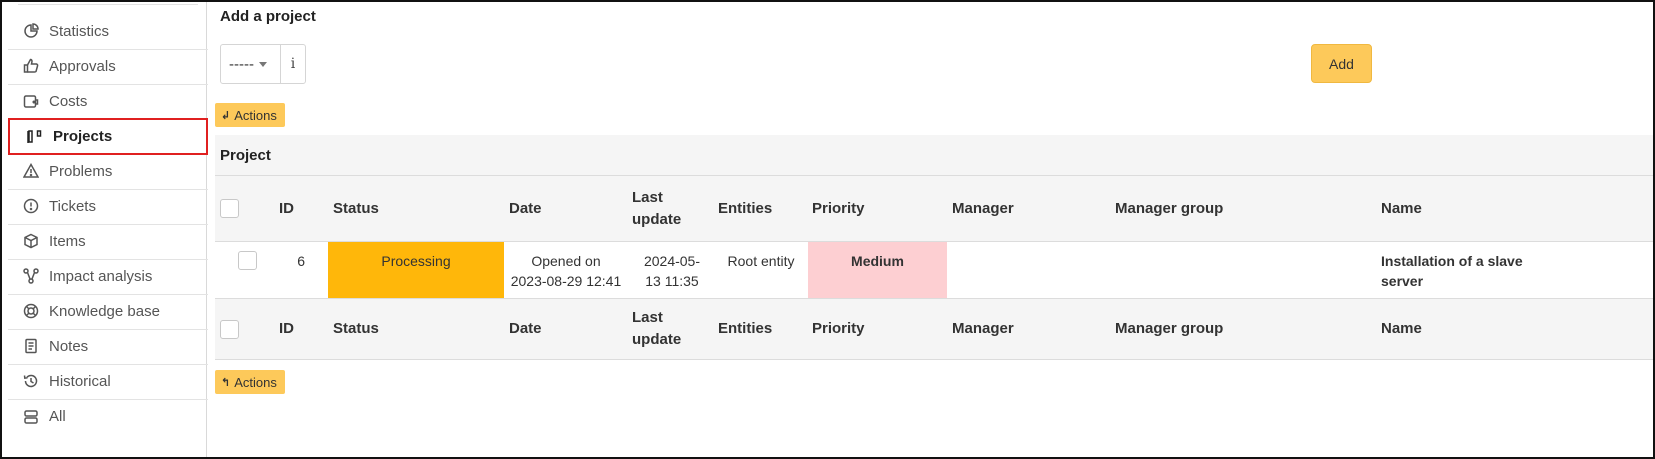 The height and width of the screenshot is (459, 1655). I want to click on select-all-checkbox-footer, so click(229, 329).